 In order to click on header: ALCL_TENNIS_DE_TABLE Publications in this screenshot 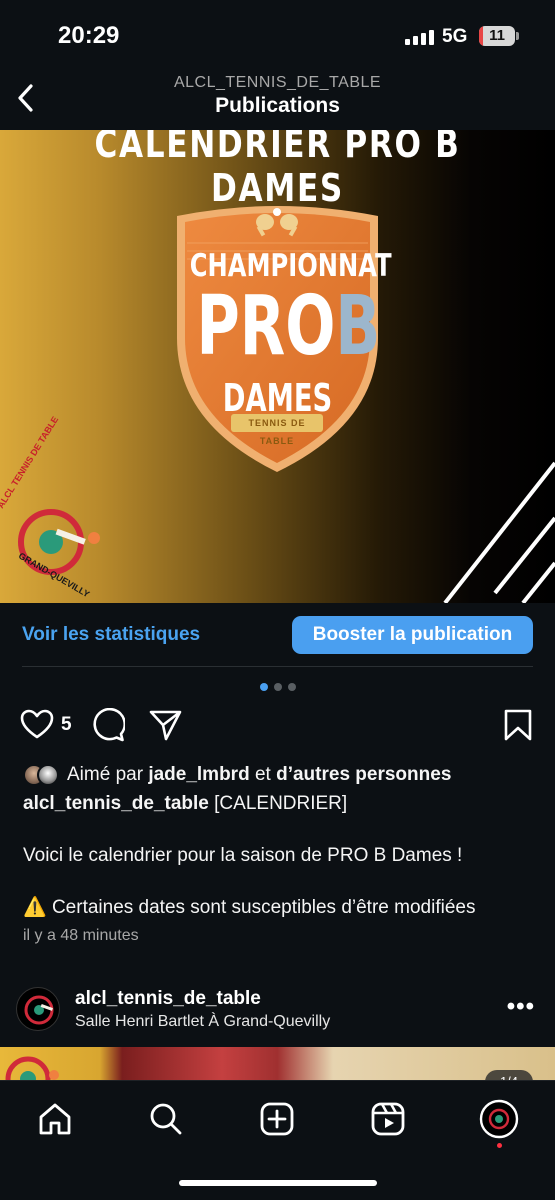, I will do `click(277, 100)`.